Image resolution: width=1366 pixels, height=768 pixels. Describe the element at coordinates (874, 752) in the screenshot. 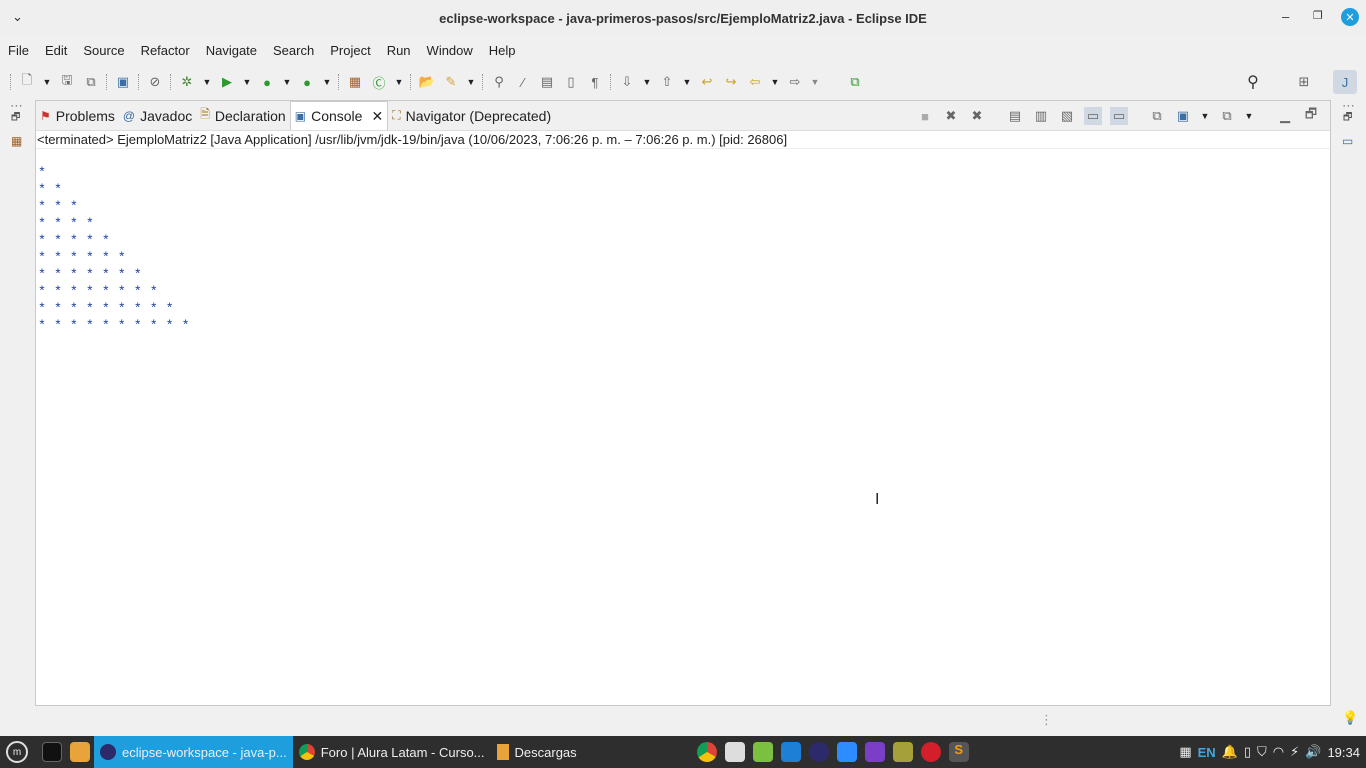

I see `intellij-launcher-icon` at that location.